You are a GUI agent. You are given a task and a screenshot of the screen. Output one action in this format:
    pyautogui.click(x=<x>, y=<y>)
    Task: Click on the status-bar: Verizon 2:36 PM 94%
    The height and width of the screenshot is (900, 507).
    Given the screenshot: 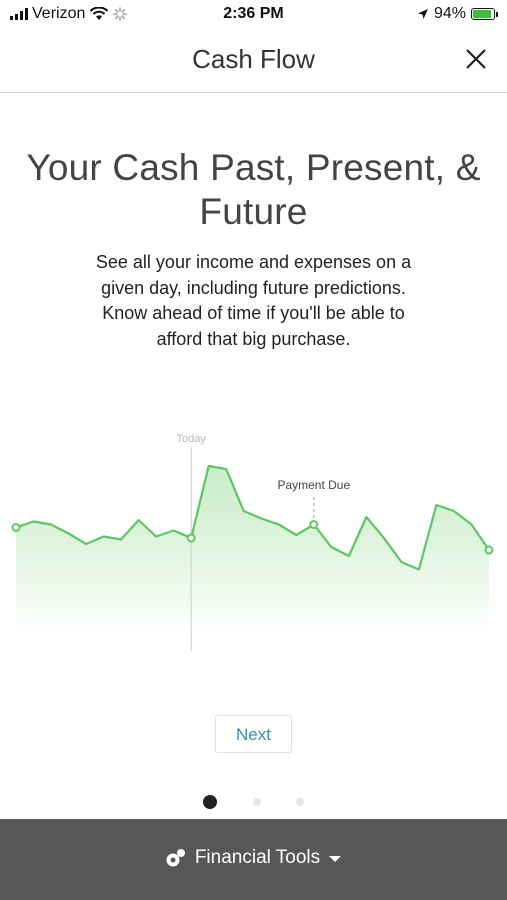 What is the action you would take?
    pyautogui.click(x=253, y=15)
    